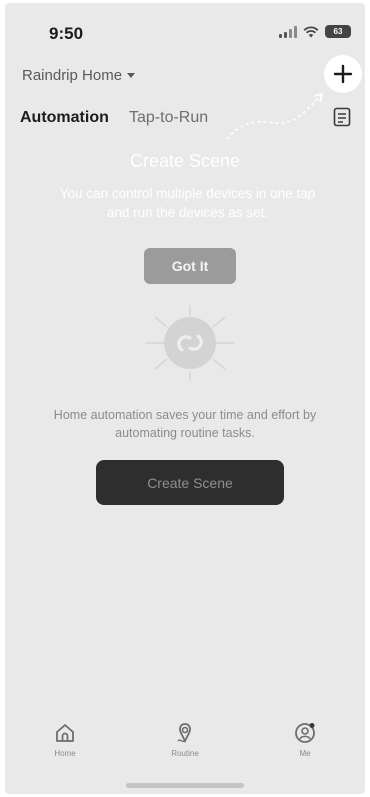  I want to click on home-name: Raindrip Home, so click(72, 75).